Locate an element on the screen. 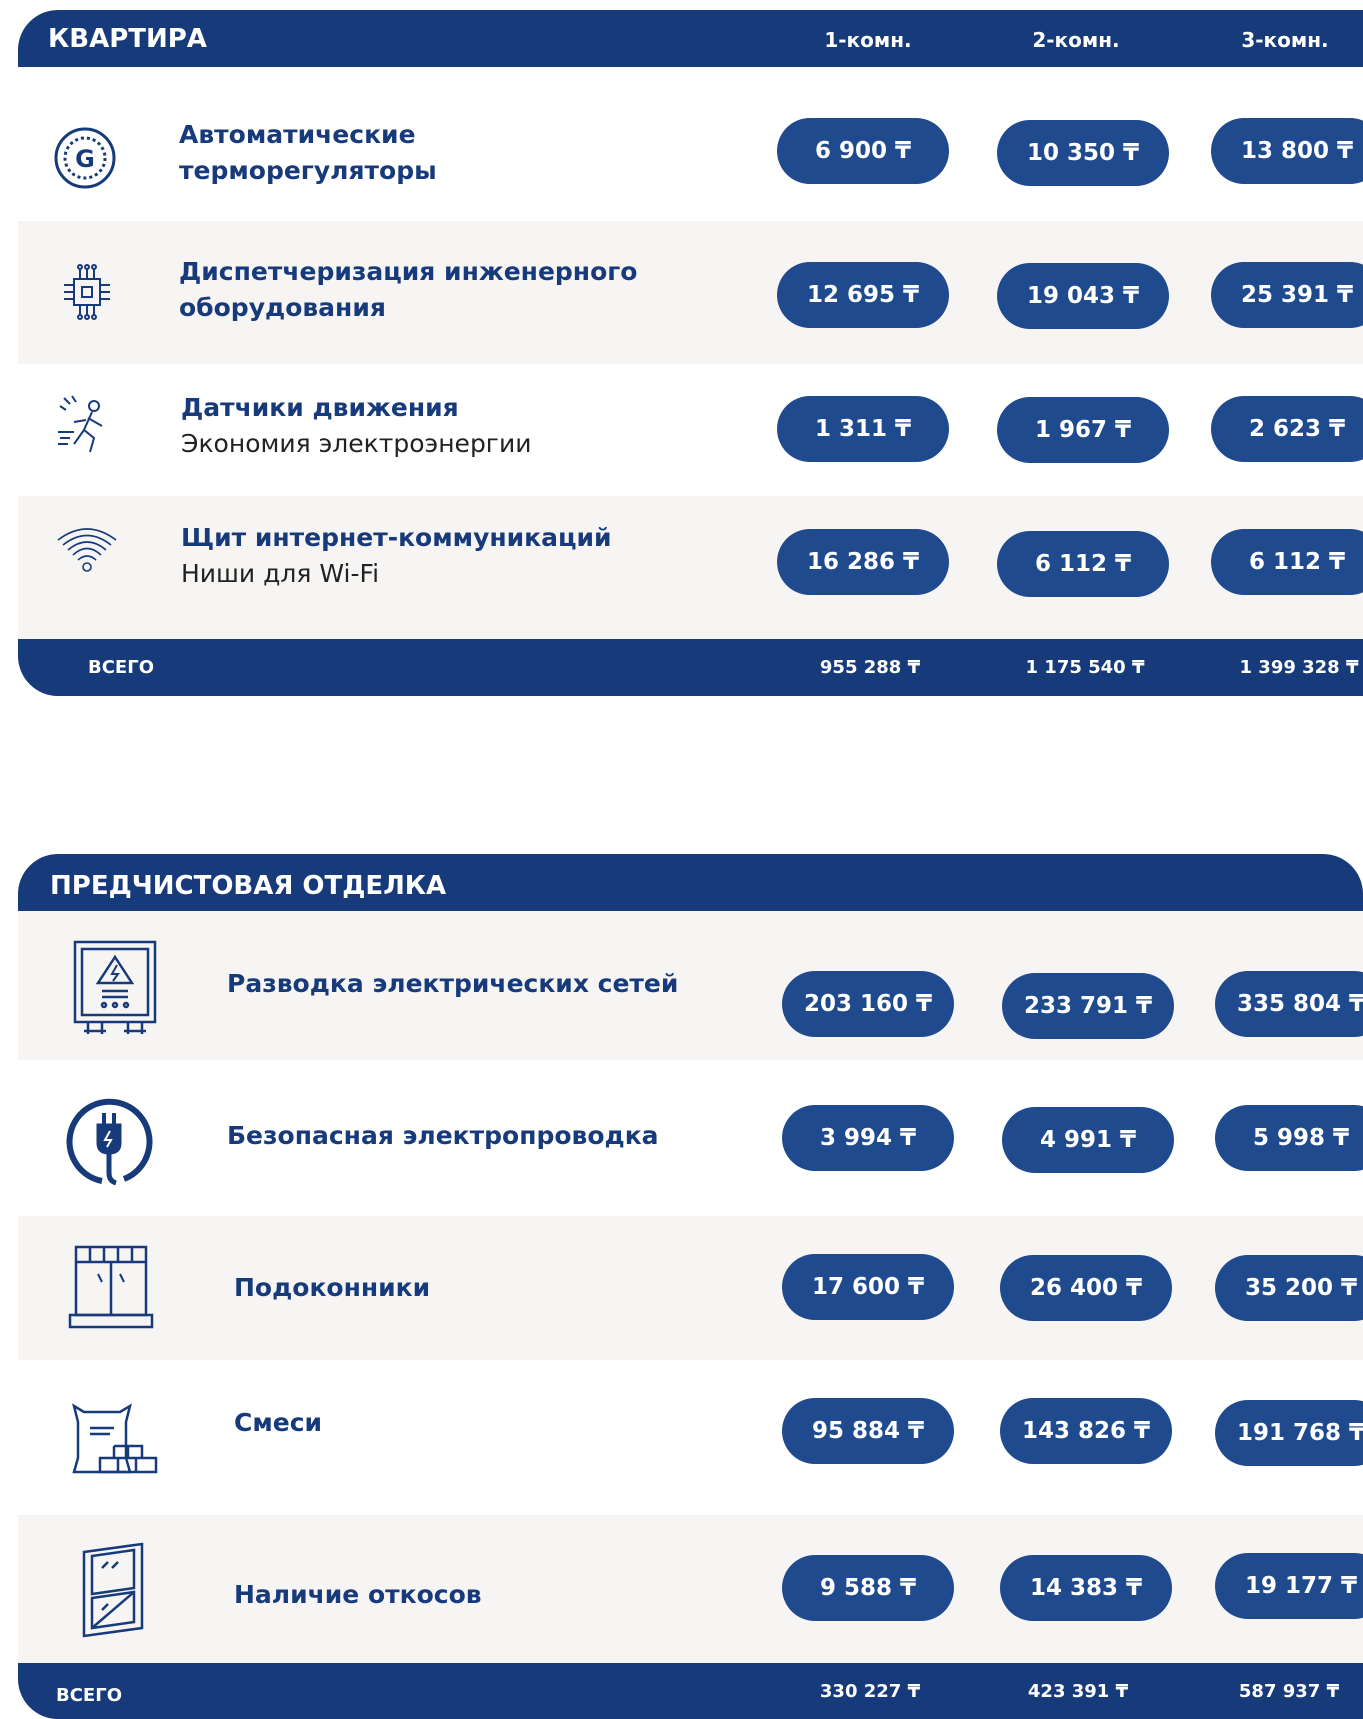 The height and width of the screenshot is (1719, 1363). price-1-room: 3 994 ₸ is located at coordinates (868, 1138).